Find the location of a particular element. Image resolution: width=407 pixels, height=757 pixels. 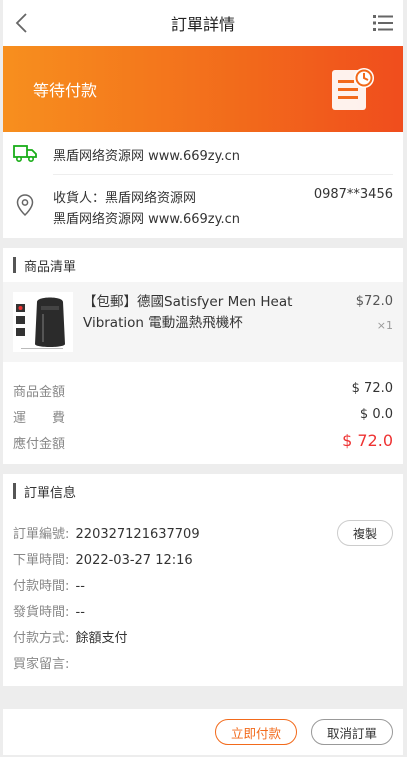

goods-amount-label: 商品金額 is located at coordinates (39, 392).